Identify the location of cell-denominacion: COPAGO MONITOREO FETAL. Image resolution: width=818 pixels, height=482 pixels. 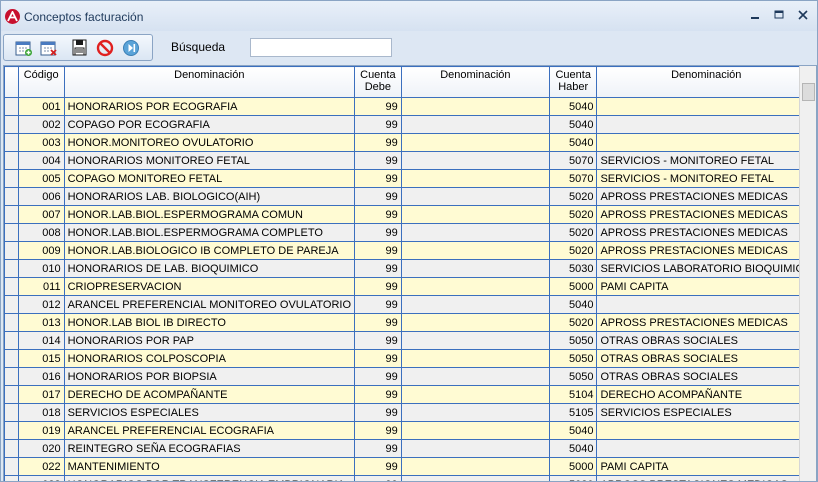
(209, 178).